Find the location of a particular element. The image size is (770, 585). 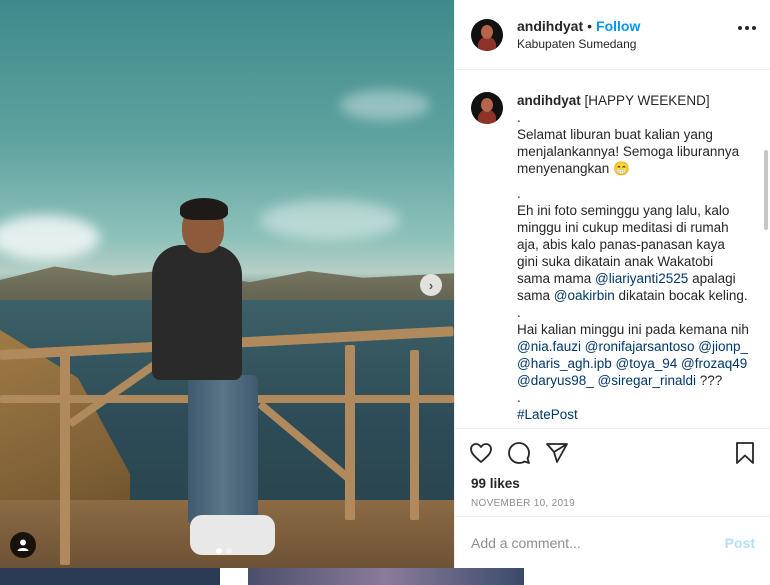

mention-link: @haris_agh.ipb is located at coordinates (564, 363).